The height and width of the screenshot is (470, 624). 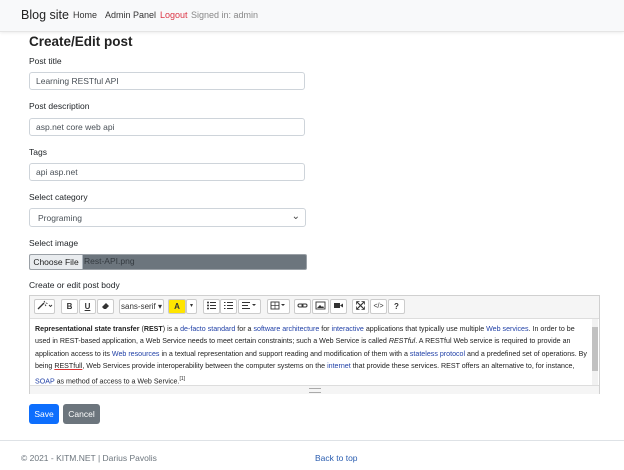 I want to click on fullscreen-icon, so click(x=360, y=306).